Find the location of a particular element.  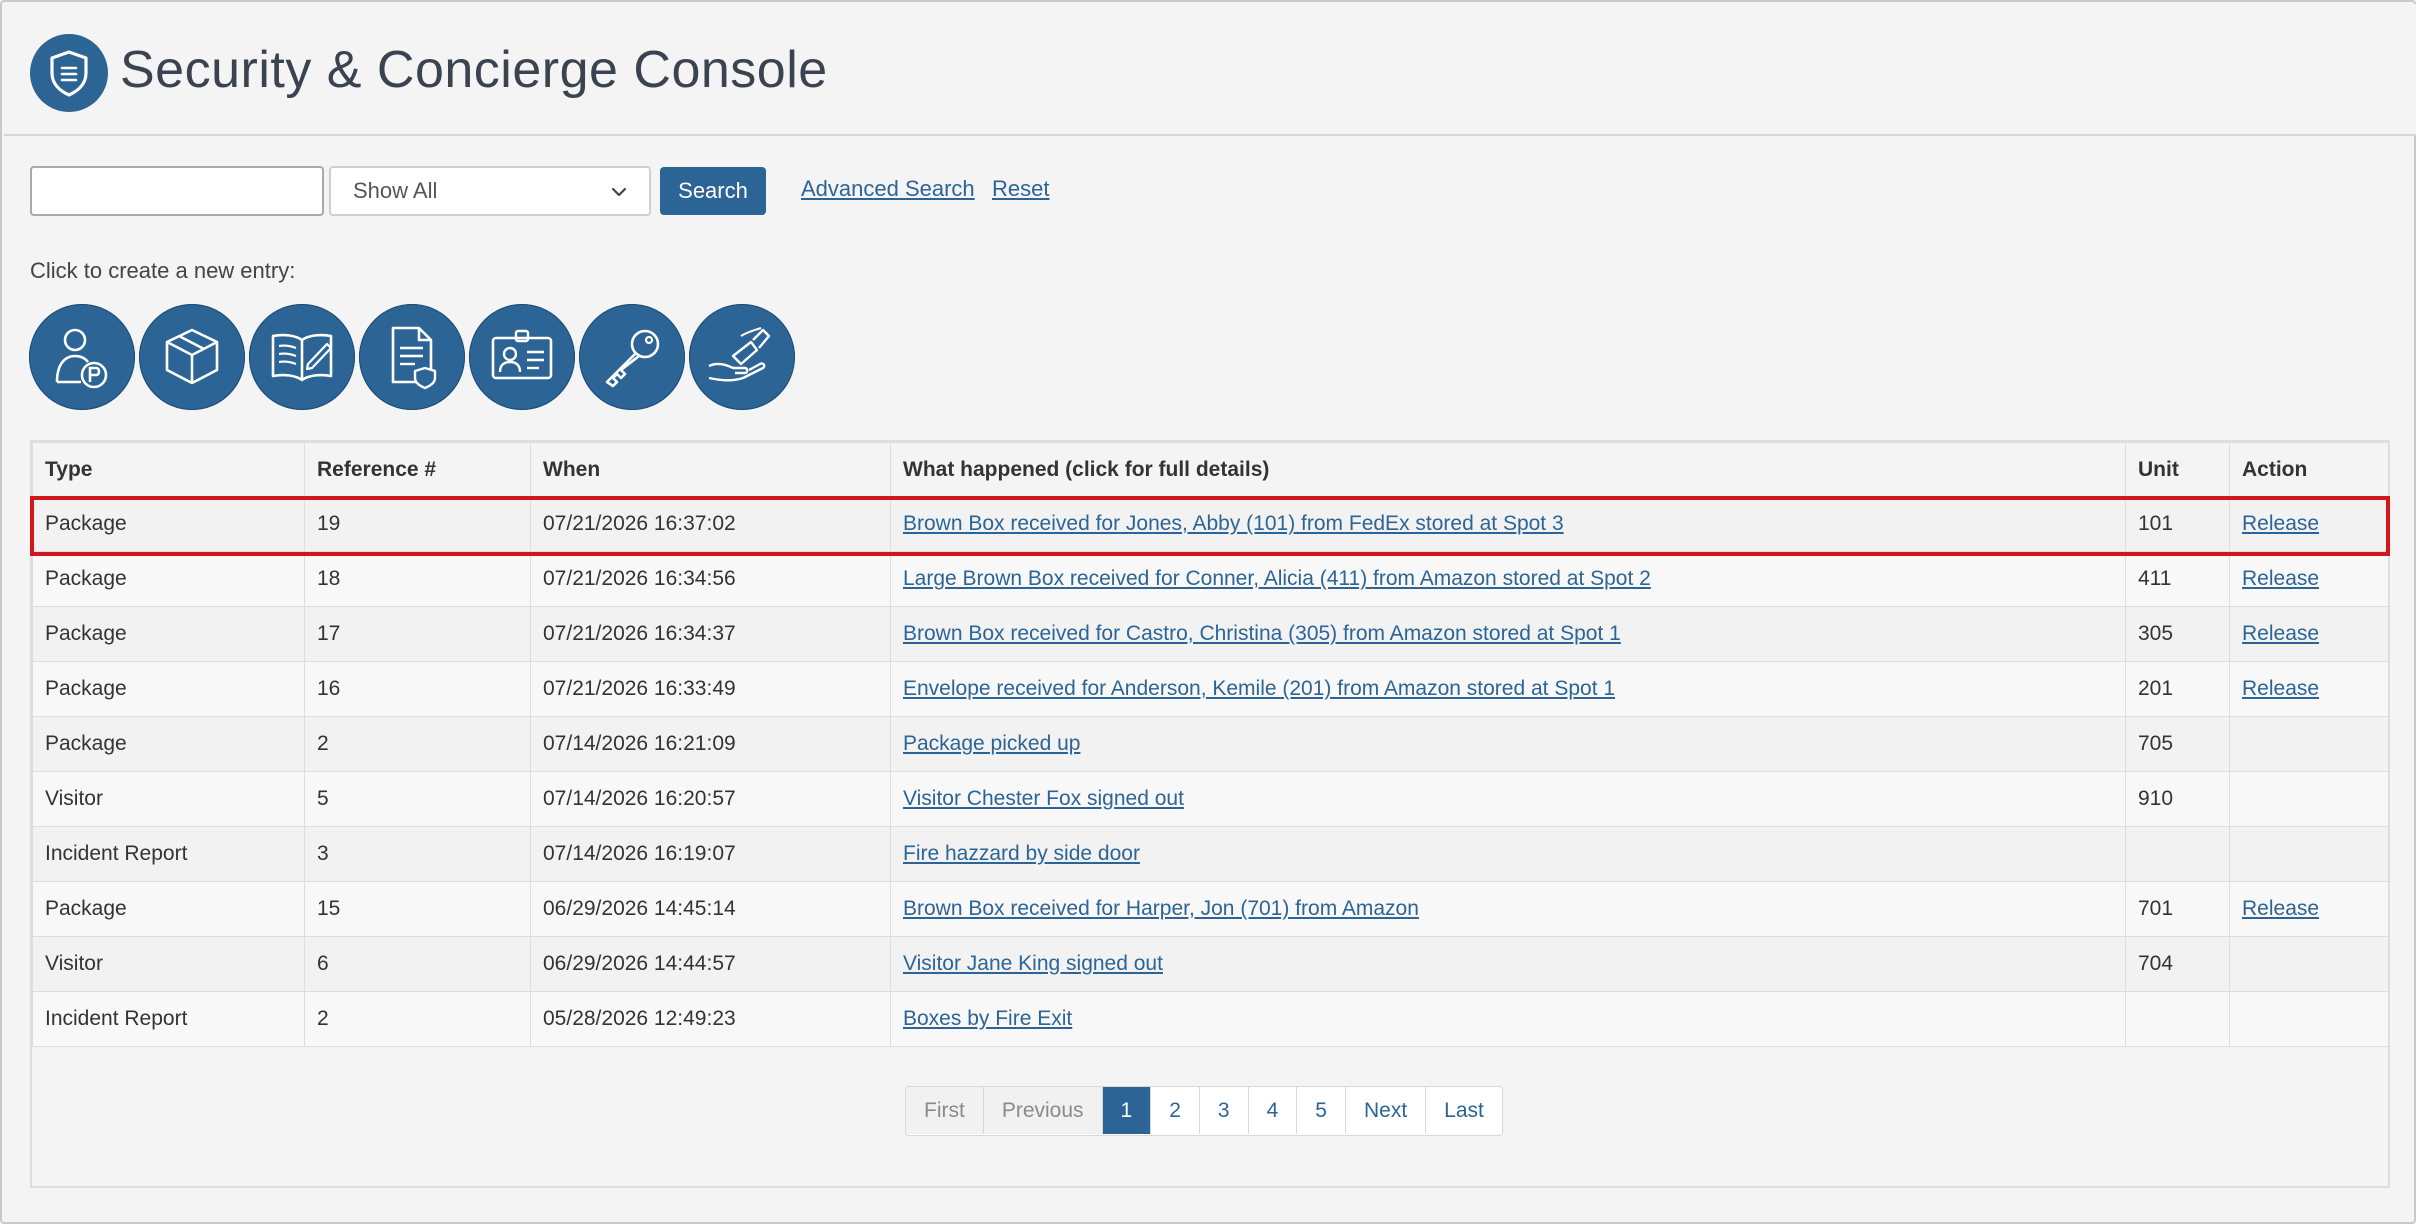

cell-when: 07/14/2026 16:21:09 is located at coordinates (710, 744).